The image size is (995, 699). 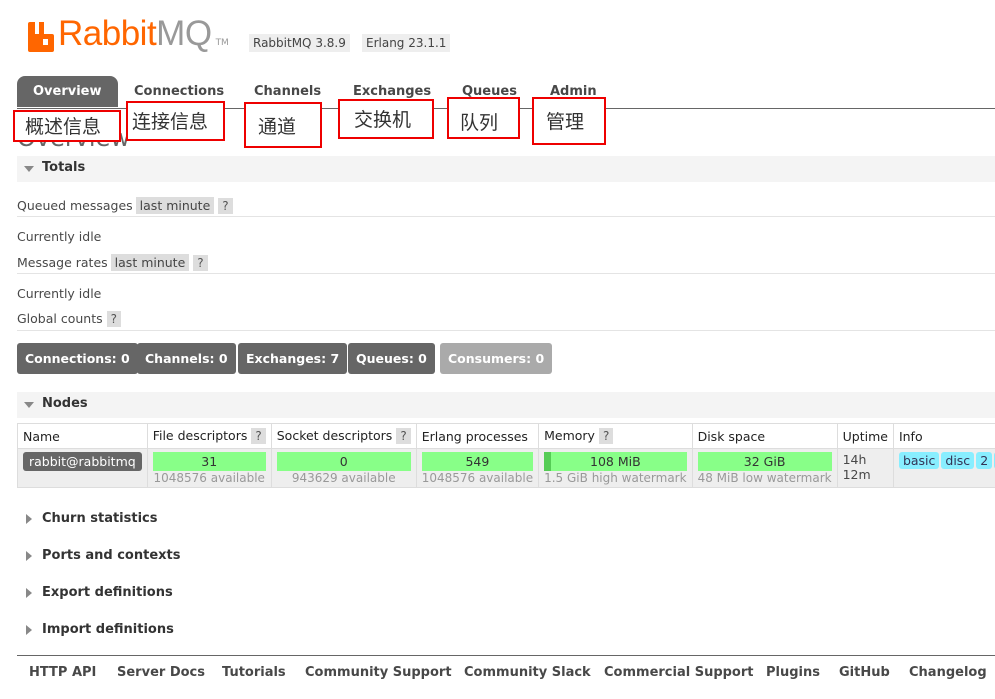 I want to click on ports-and-contexts-section: Ports and contexts, so click(x=98, y=555).